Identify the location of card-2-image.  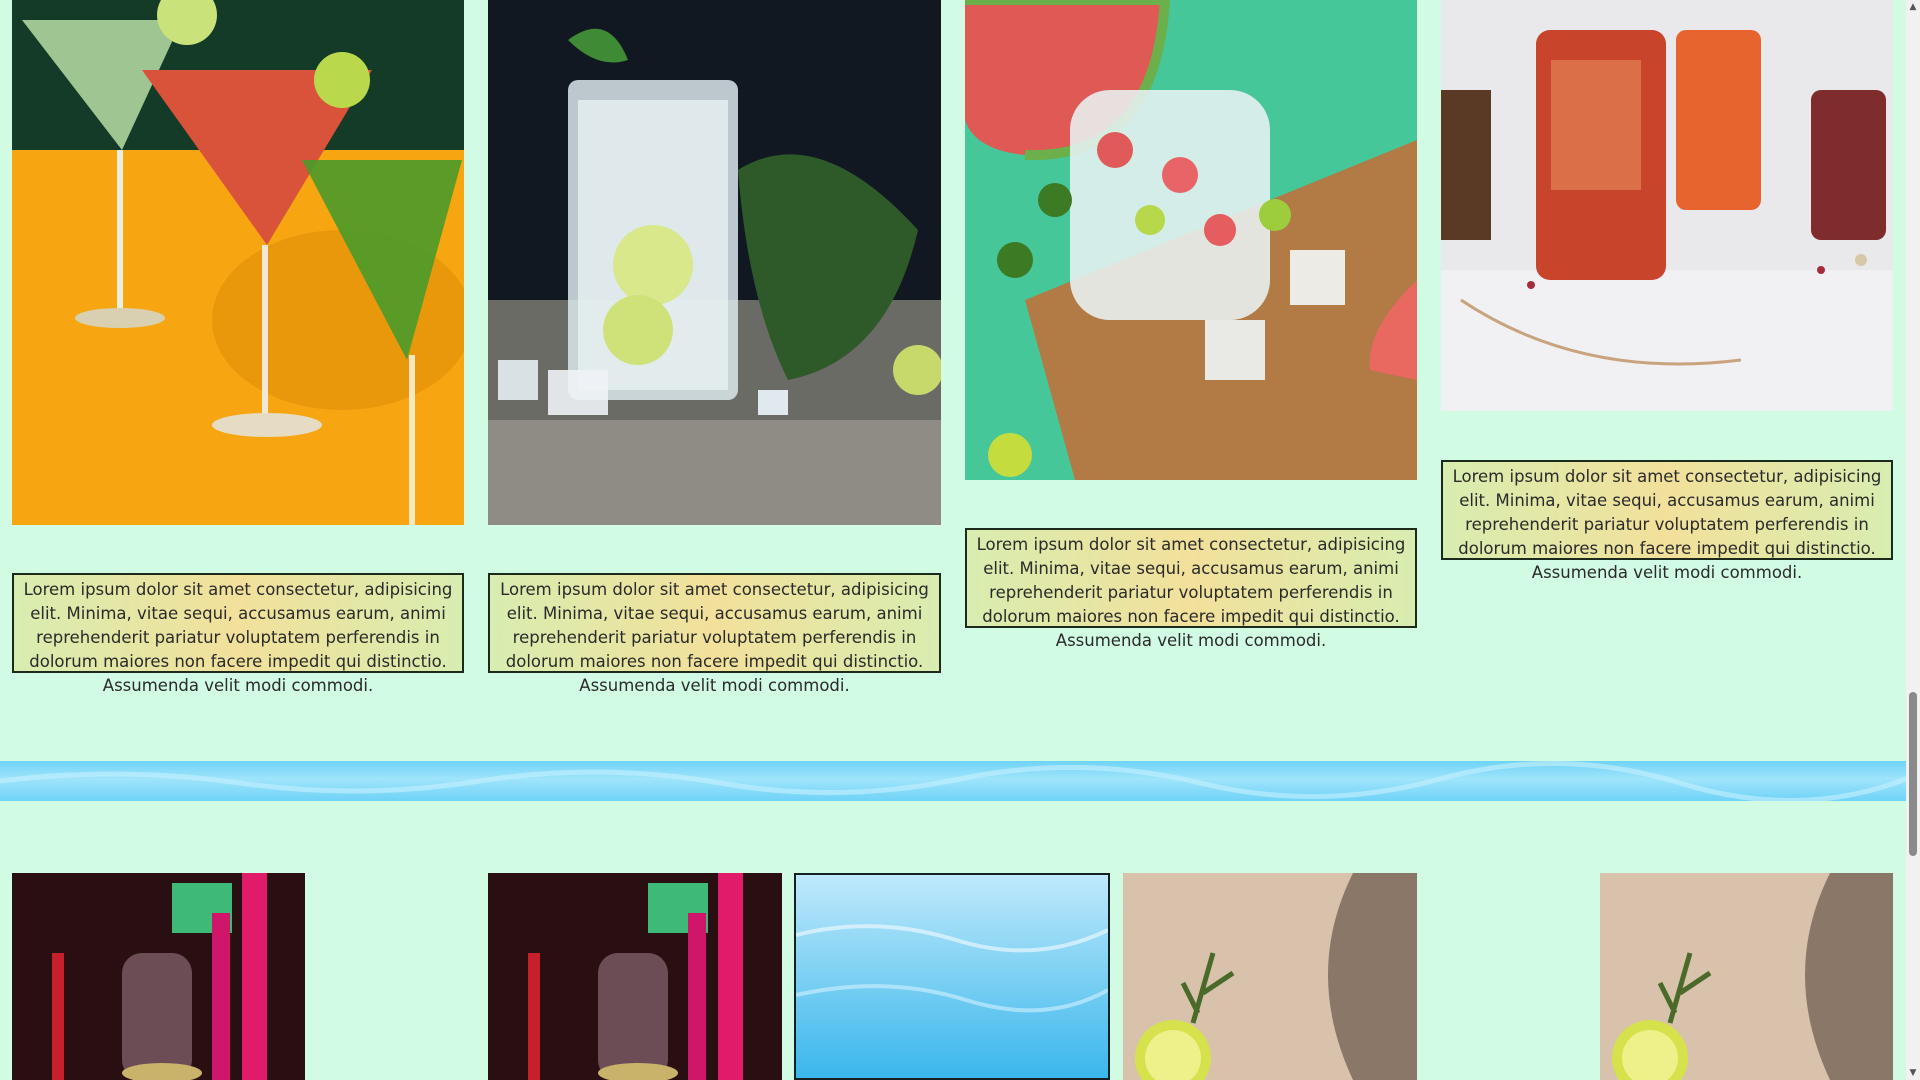
(714, 262).